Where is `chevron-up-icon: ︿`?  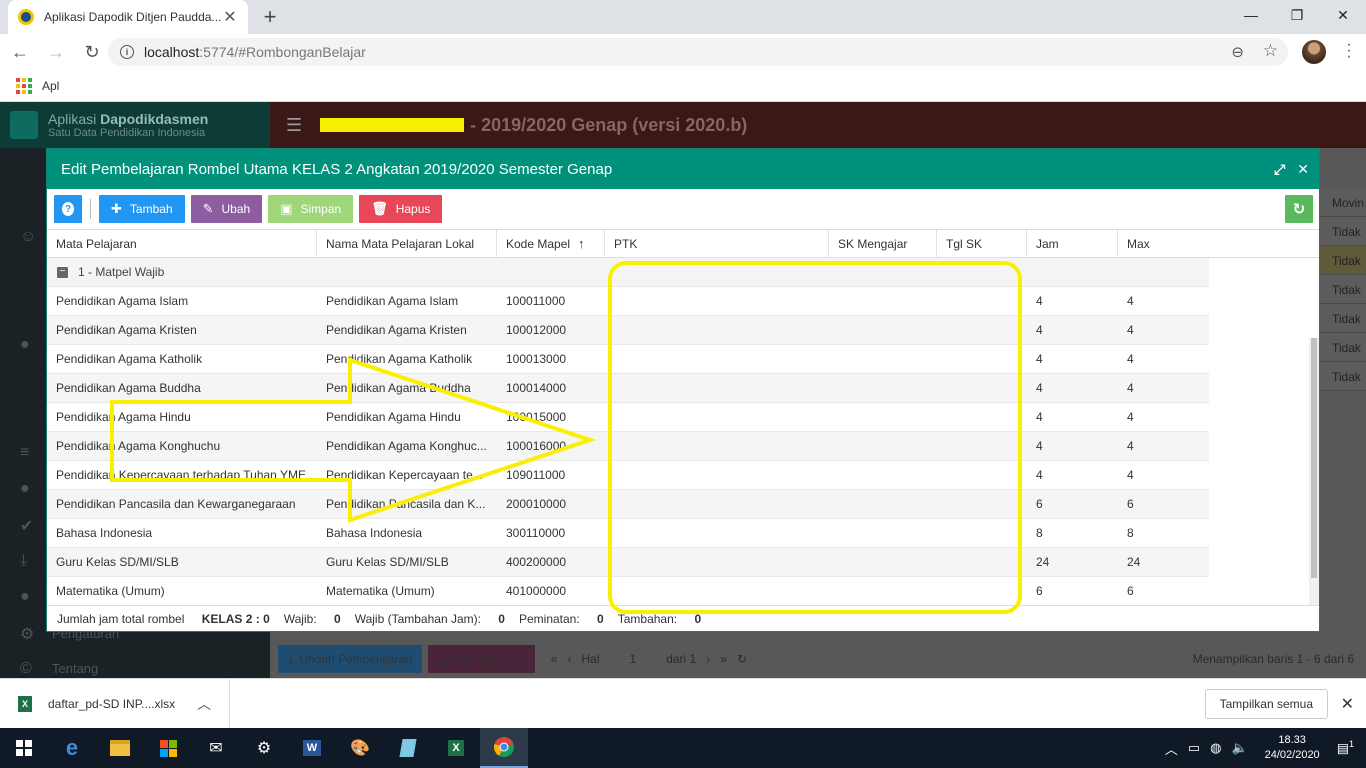 chevron-up-icon: ︿ is located at coordinates (204, 704).